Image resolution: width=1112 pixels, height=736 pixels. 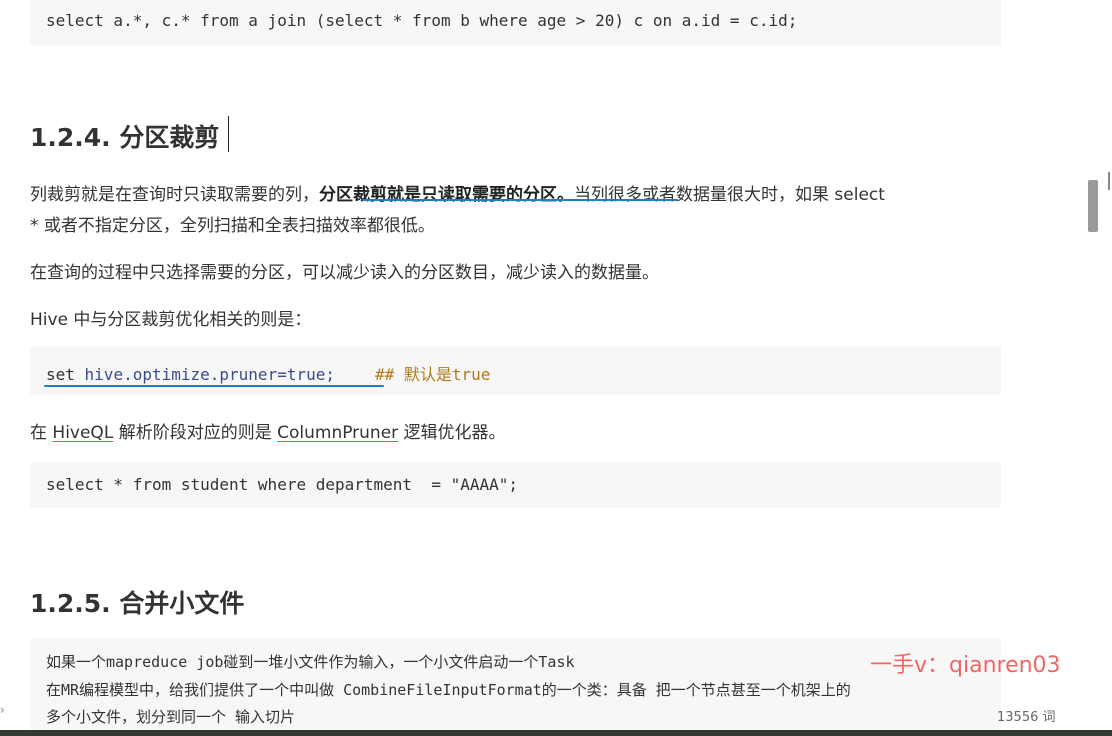 What do you see at coordinates (2, 710) in the screenshot?
I see `chevron-right-icon: ›` at bounding box center [2, 710].